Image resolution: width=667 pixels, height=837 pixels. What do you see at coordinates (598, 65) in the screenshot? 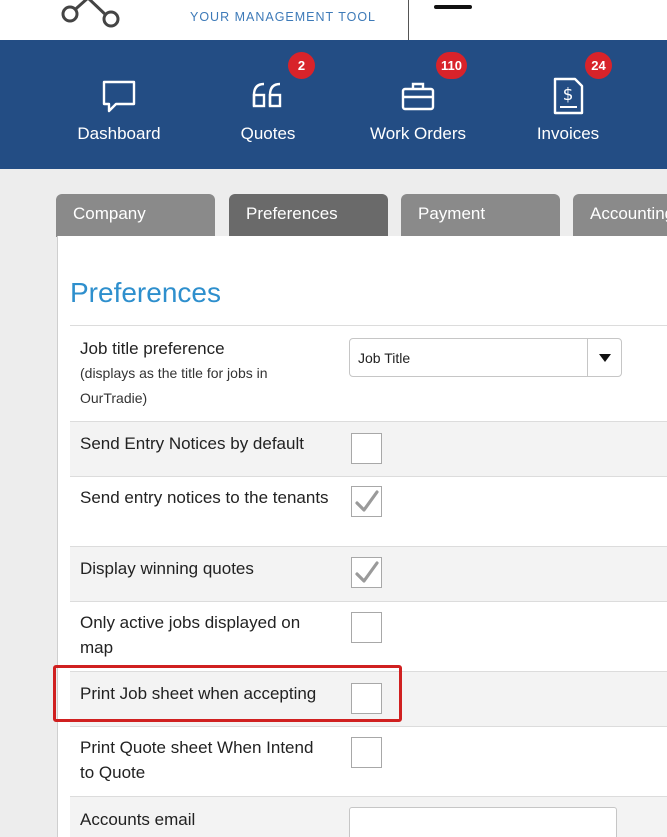
I see `invoices-count-badge: 24` at bounding box center [598, 65].